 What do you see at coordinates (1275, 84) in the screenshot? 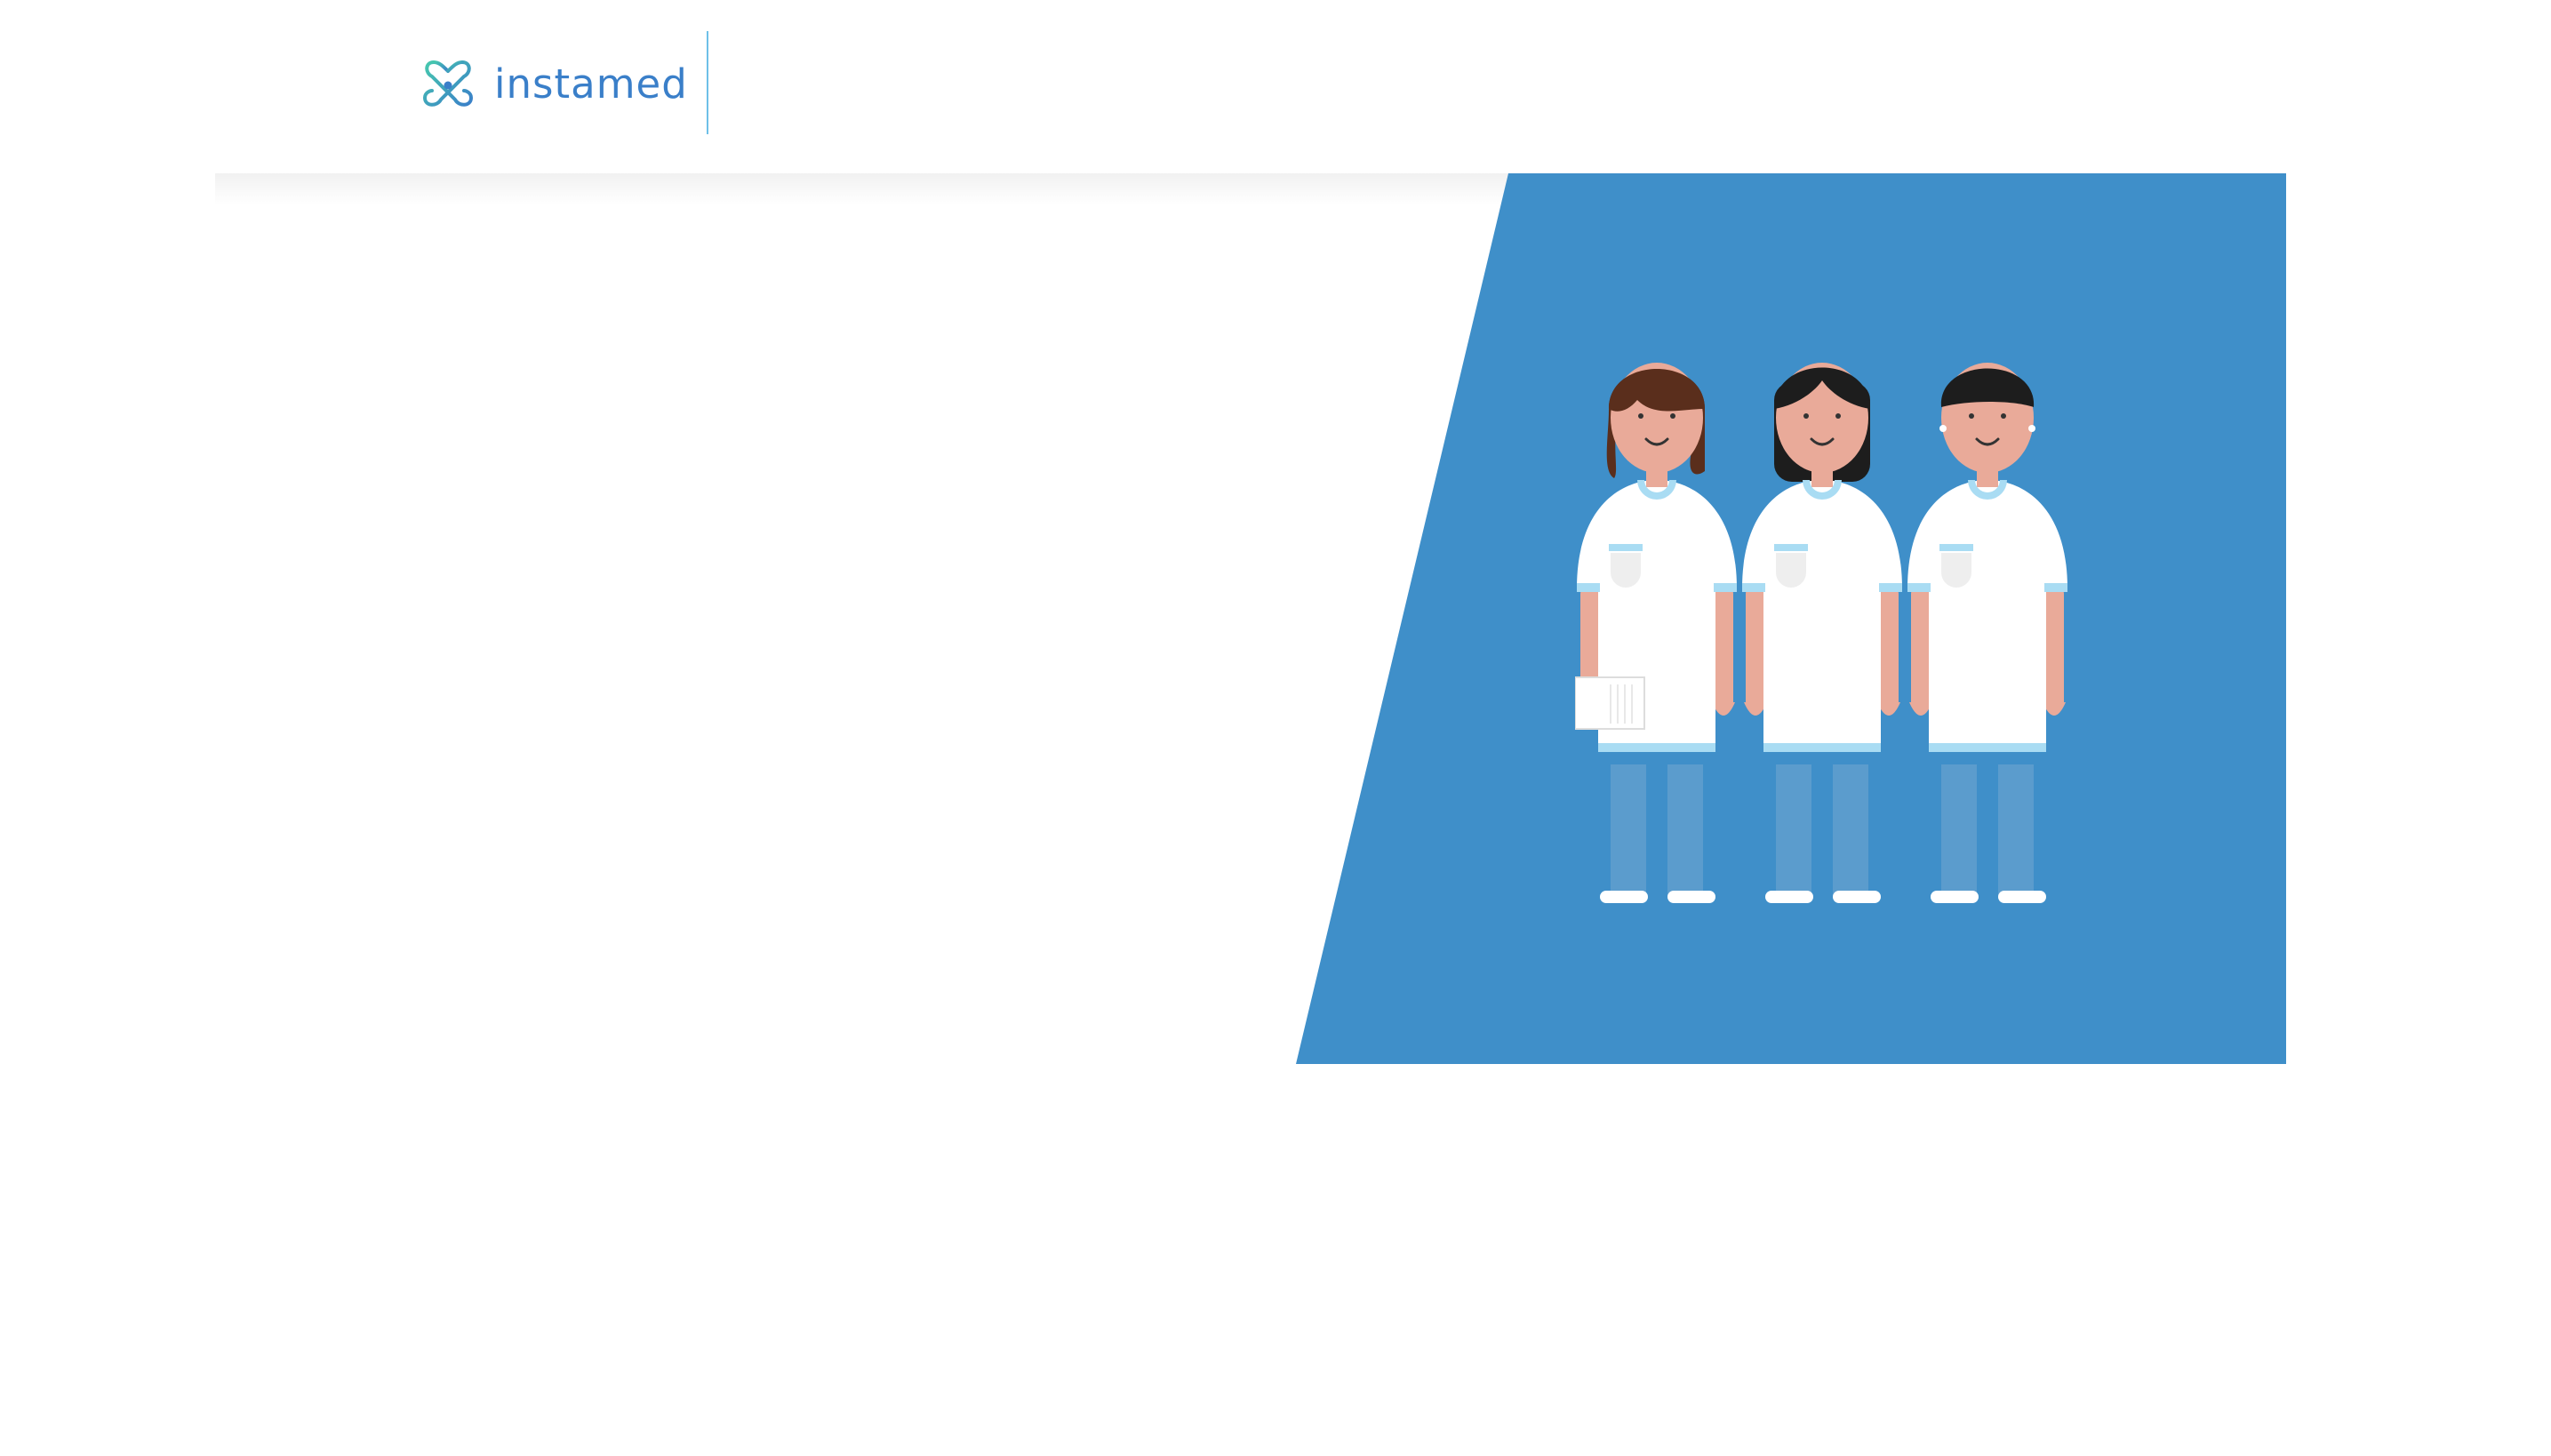
I see `site-header: instamed` at bounding box center [1275, 84].